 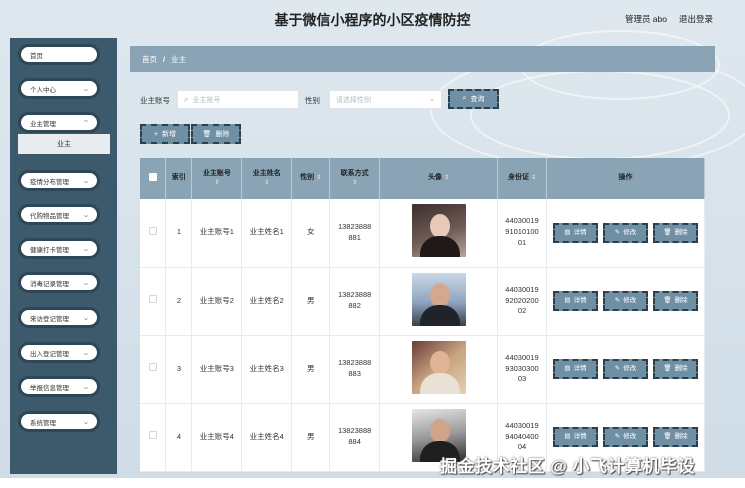 I want to click on breadcrumb-home: 首页, so click(x=149, y=59).